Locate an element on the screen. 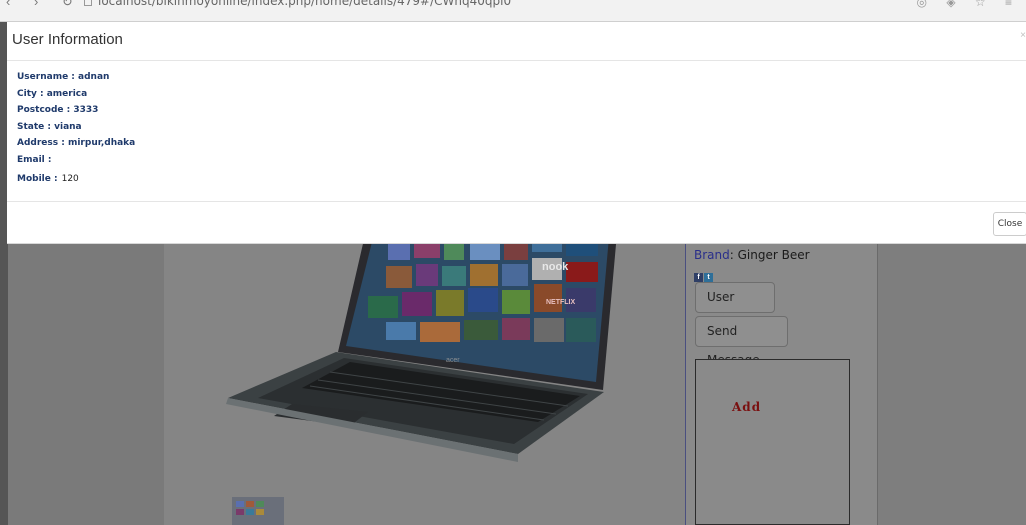 This screenshot has height=525, width=1026. mobile-value: 120 is located at coordinates (70, 179).